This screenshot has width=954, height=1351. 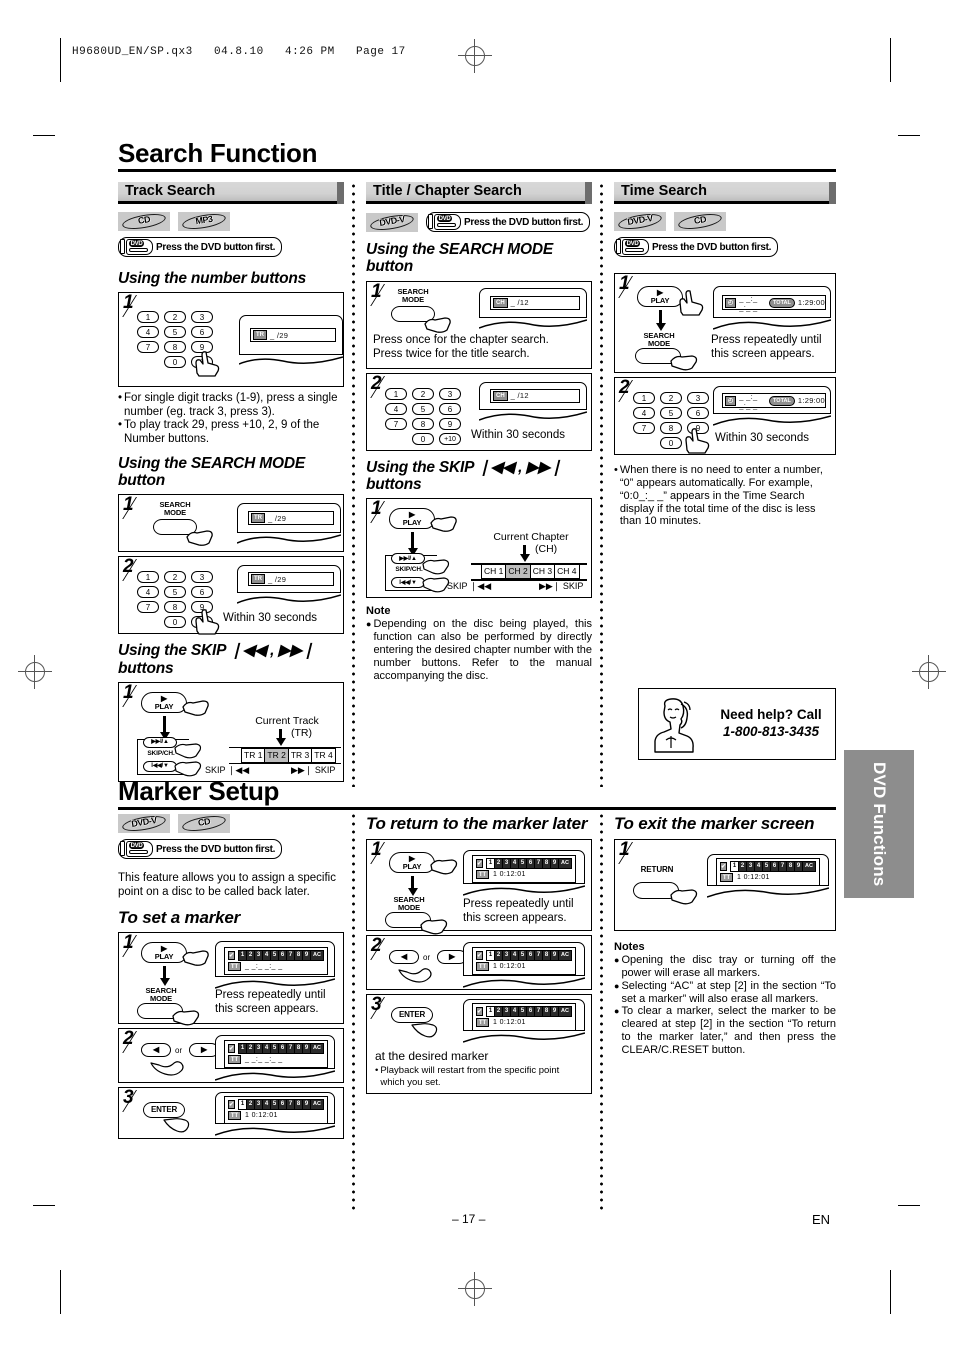 I want to click on skip-up-button: ▶▶I/▲, so click(x=160, y=743).